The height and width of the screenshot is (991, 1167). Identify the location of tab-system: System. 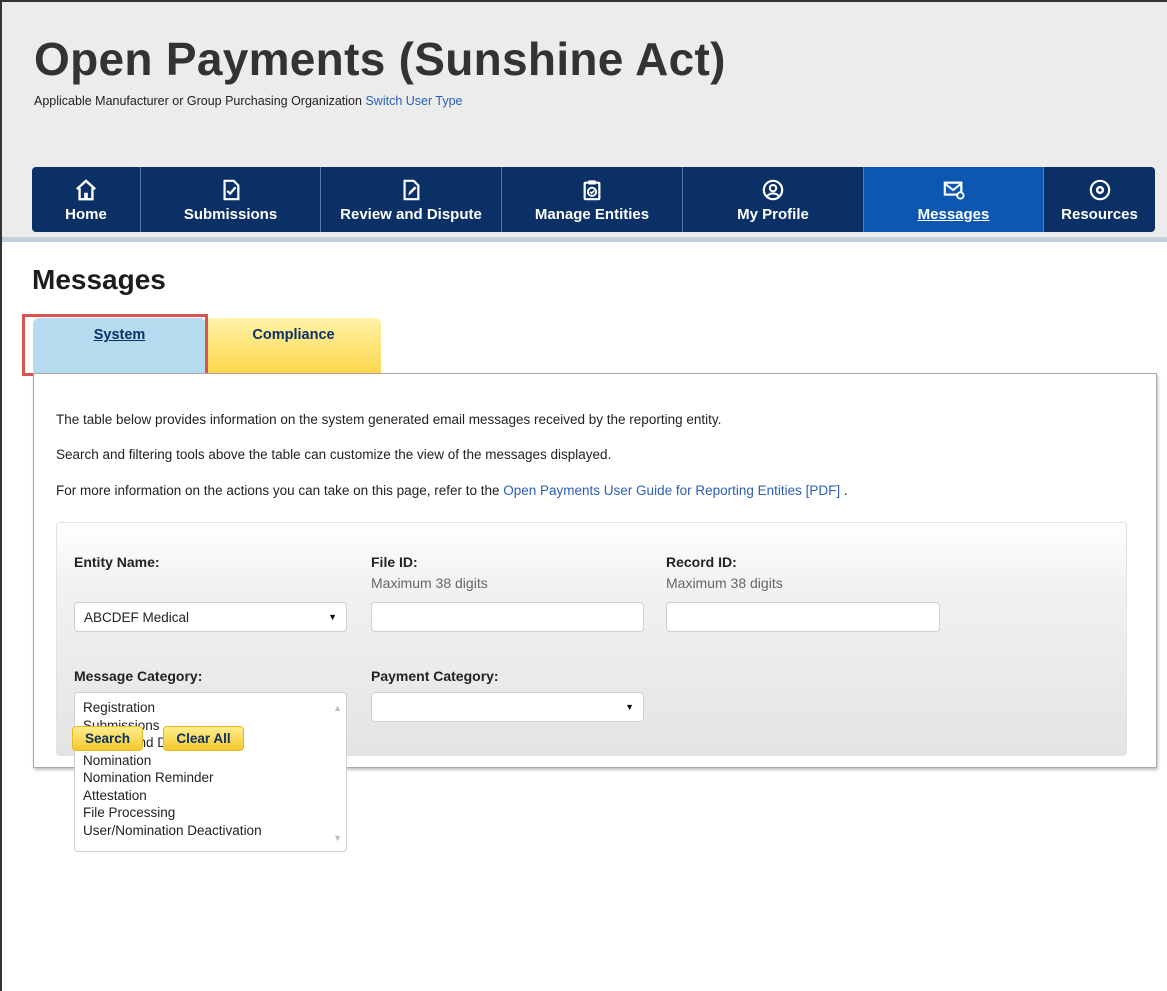
(119, 346).